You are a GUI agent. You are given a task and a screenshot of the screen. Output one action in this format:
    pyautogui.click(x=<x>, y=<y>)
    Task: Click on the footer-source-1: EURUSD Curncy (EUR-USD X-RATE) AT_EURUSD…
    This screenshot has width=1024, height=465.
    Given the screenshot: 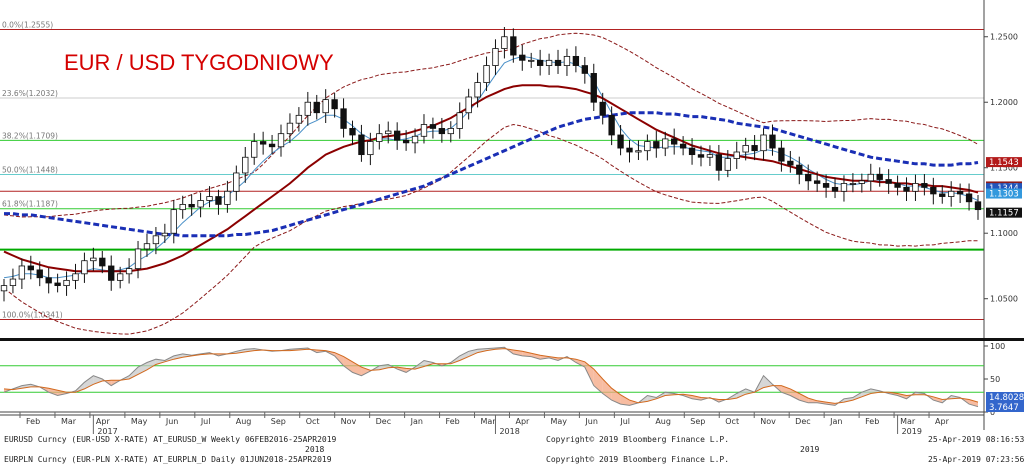 What is the action you would take?
    pyautogui.click(x=170, y=439)
    